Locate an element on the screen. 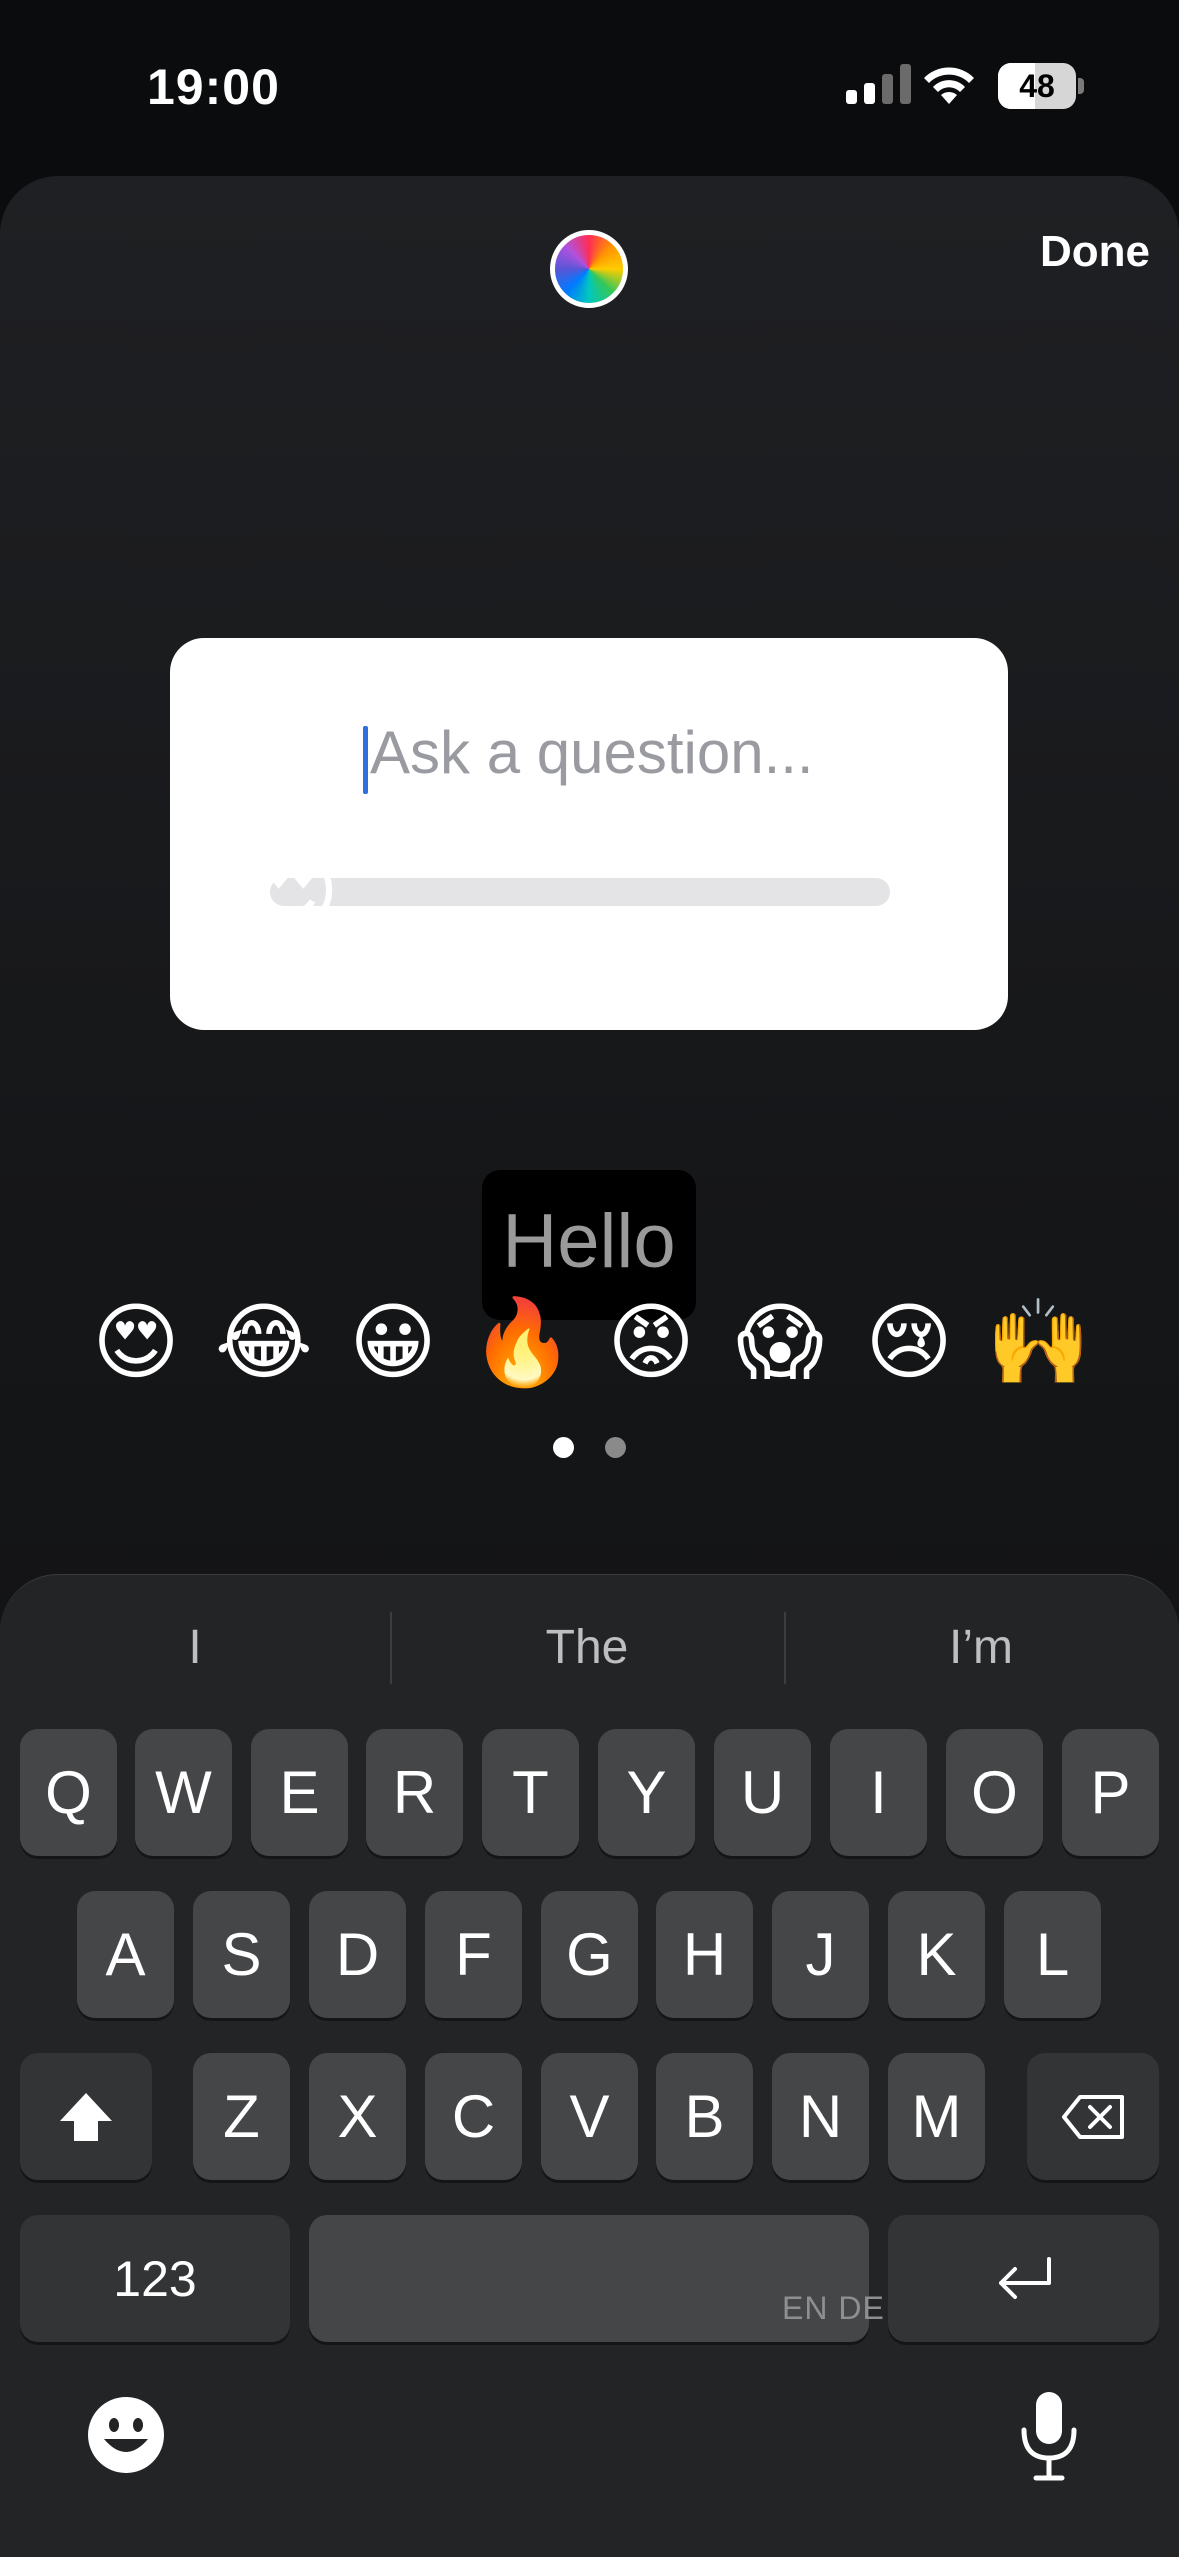  text-sticker: Hello is located at coordinates (589, 1241).